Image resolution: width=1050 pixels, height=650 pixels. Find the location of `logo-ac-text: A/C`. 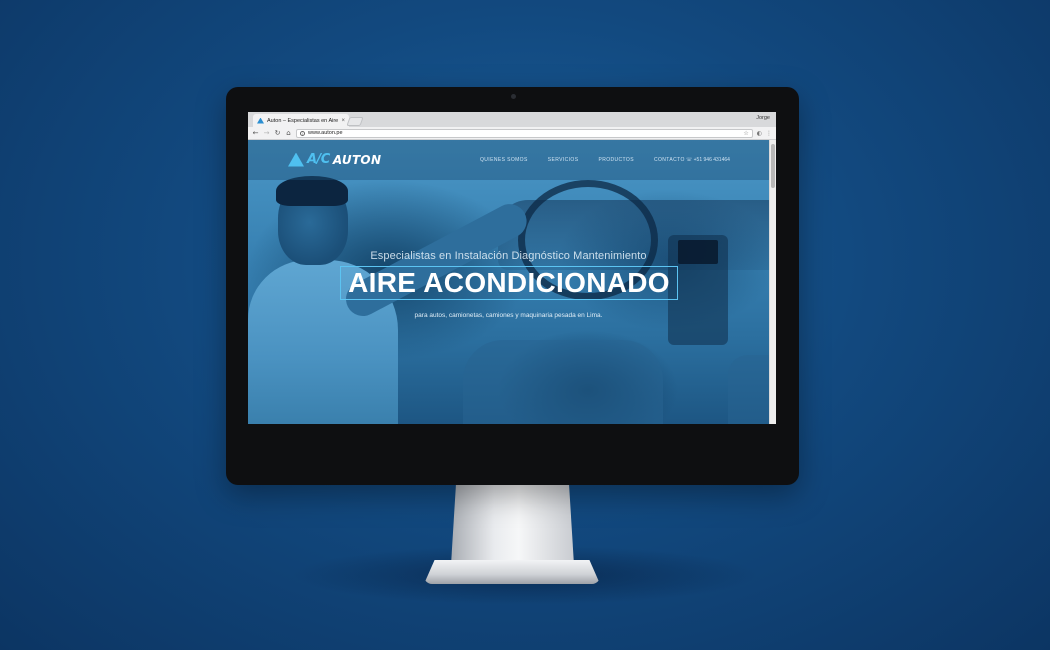

logo-ac-text: A/C is located at coordinates (318, 159).